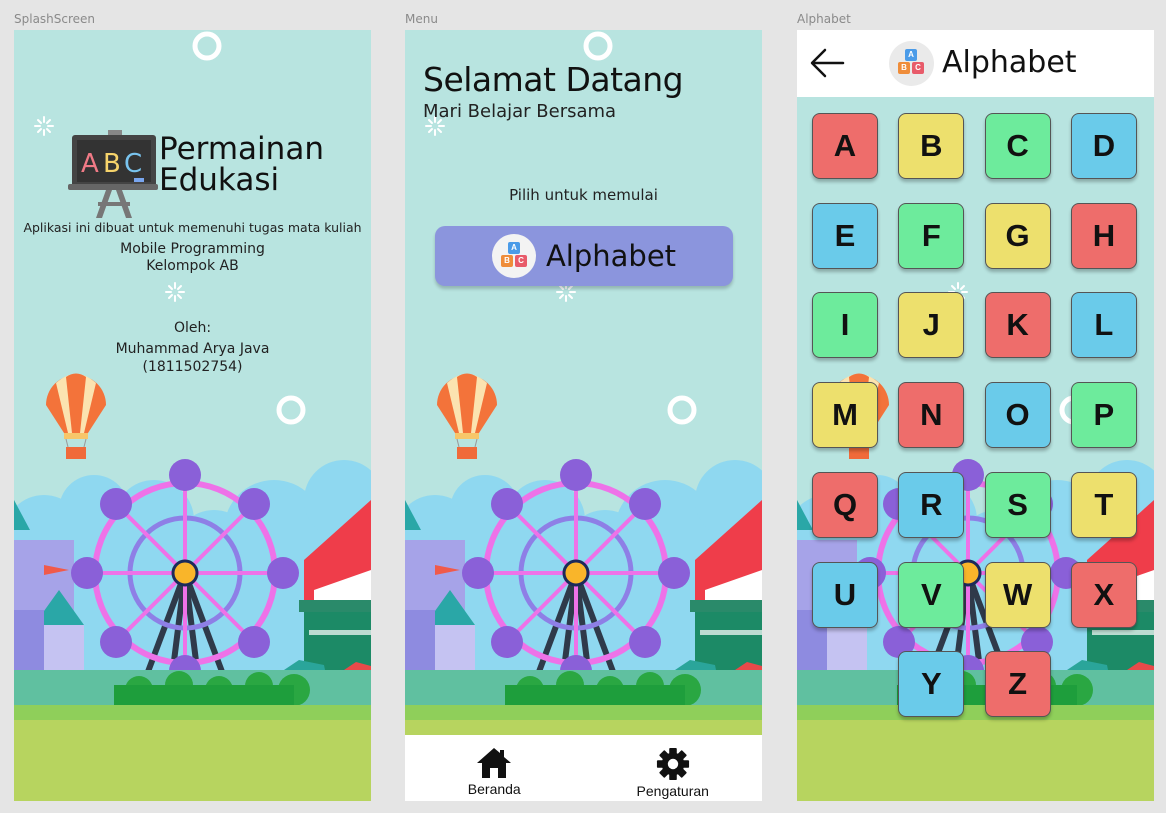 The width and height of the screenshot is (1166, 813). I want to click on board-letter-a: A, so click(90, 164).